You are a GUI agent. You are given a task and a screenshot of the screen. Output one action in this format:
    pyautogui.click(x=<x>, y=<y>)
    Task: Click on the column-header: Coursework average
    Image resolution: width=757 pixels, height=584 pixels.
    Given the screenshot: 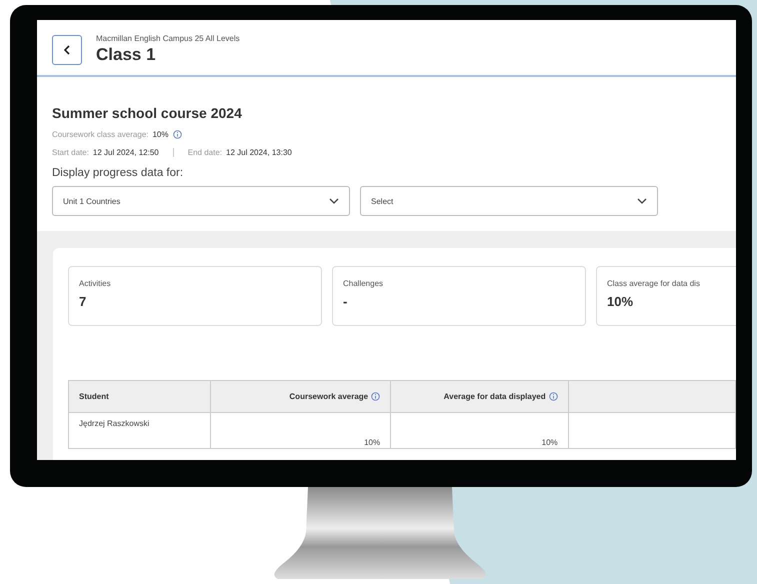 What is the action you would take?
    pyautogui.click(x=300, y=396)
    